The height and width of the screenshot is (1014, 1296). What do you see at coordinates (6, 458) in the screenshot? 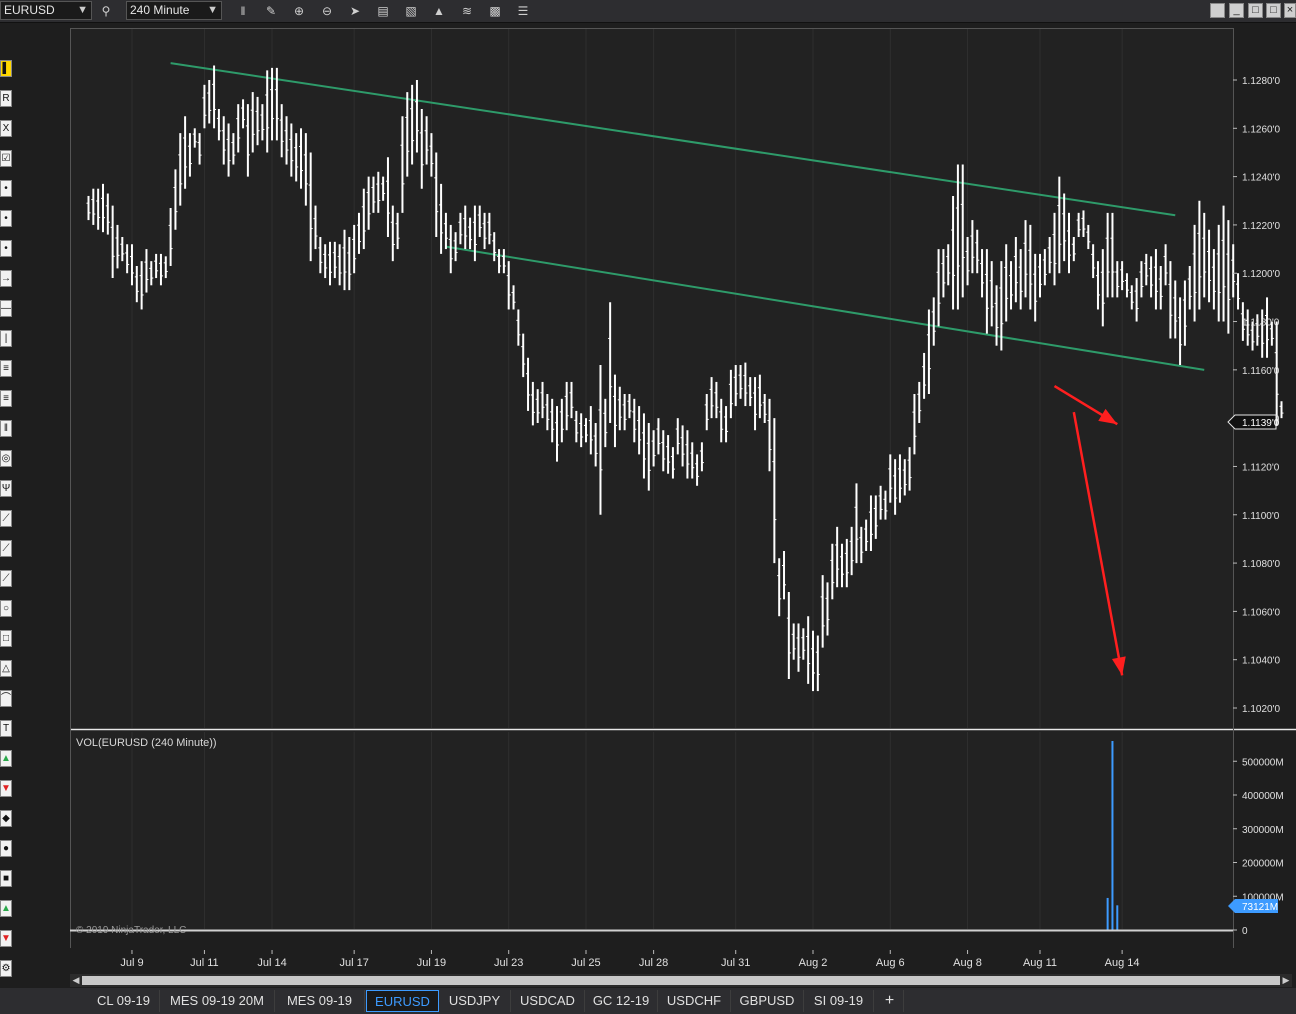
I see `fib-circle-icon: ◎` at bounding box center [6, 458].